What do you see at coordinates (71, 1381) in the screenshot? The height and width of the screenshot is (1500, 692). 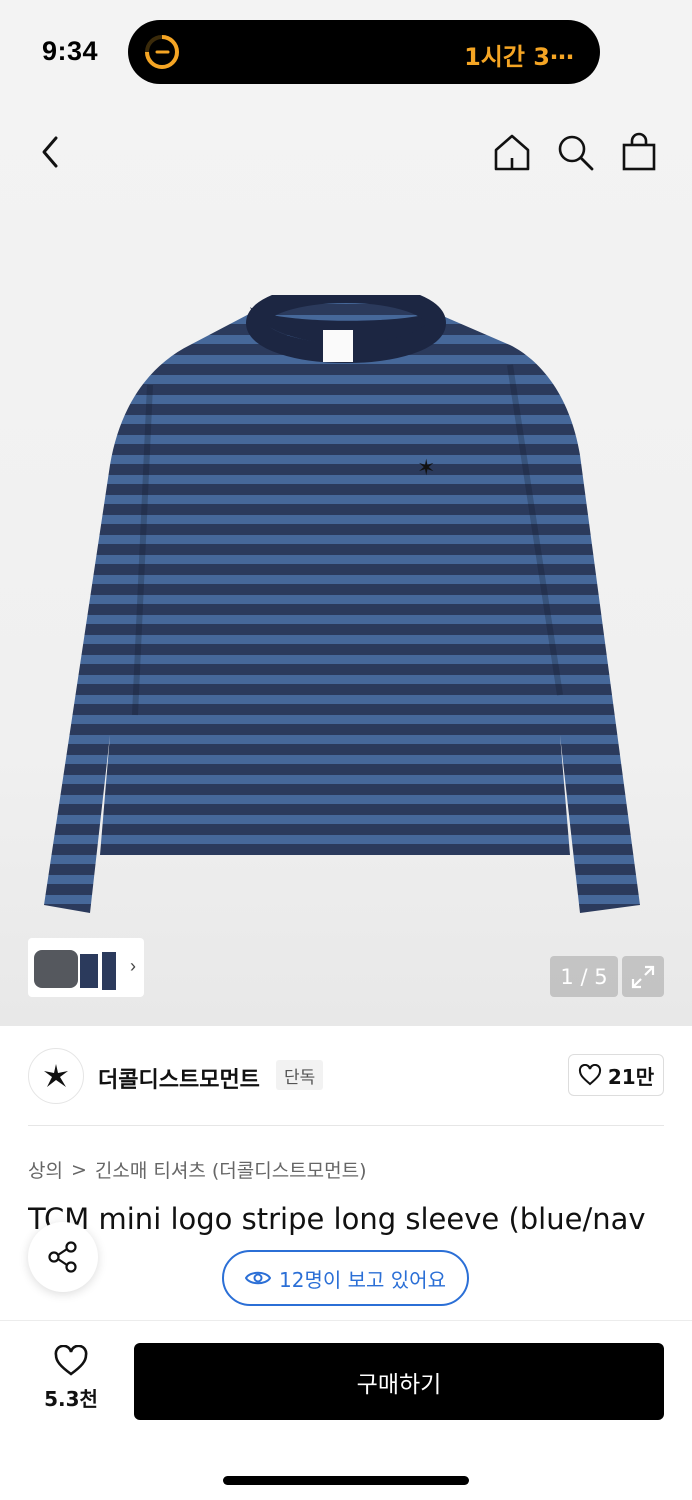 I see `wishlist-button: 5.3천` at bounding box center [71, 1381].